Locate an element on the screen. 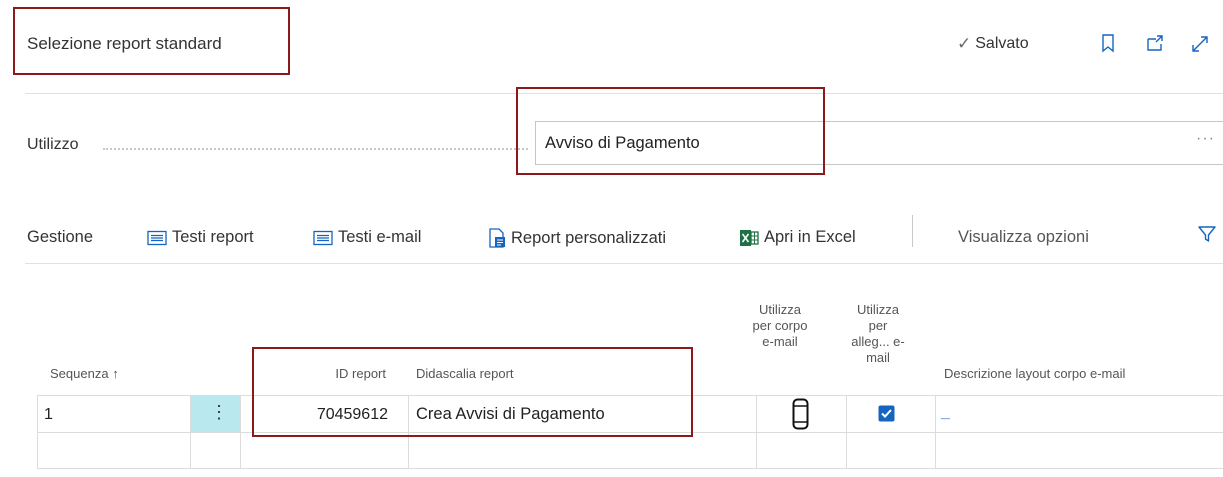 This screenshot has height=477, width=1223. gestione-menu: Gestione is located at coordinates (60, 237).